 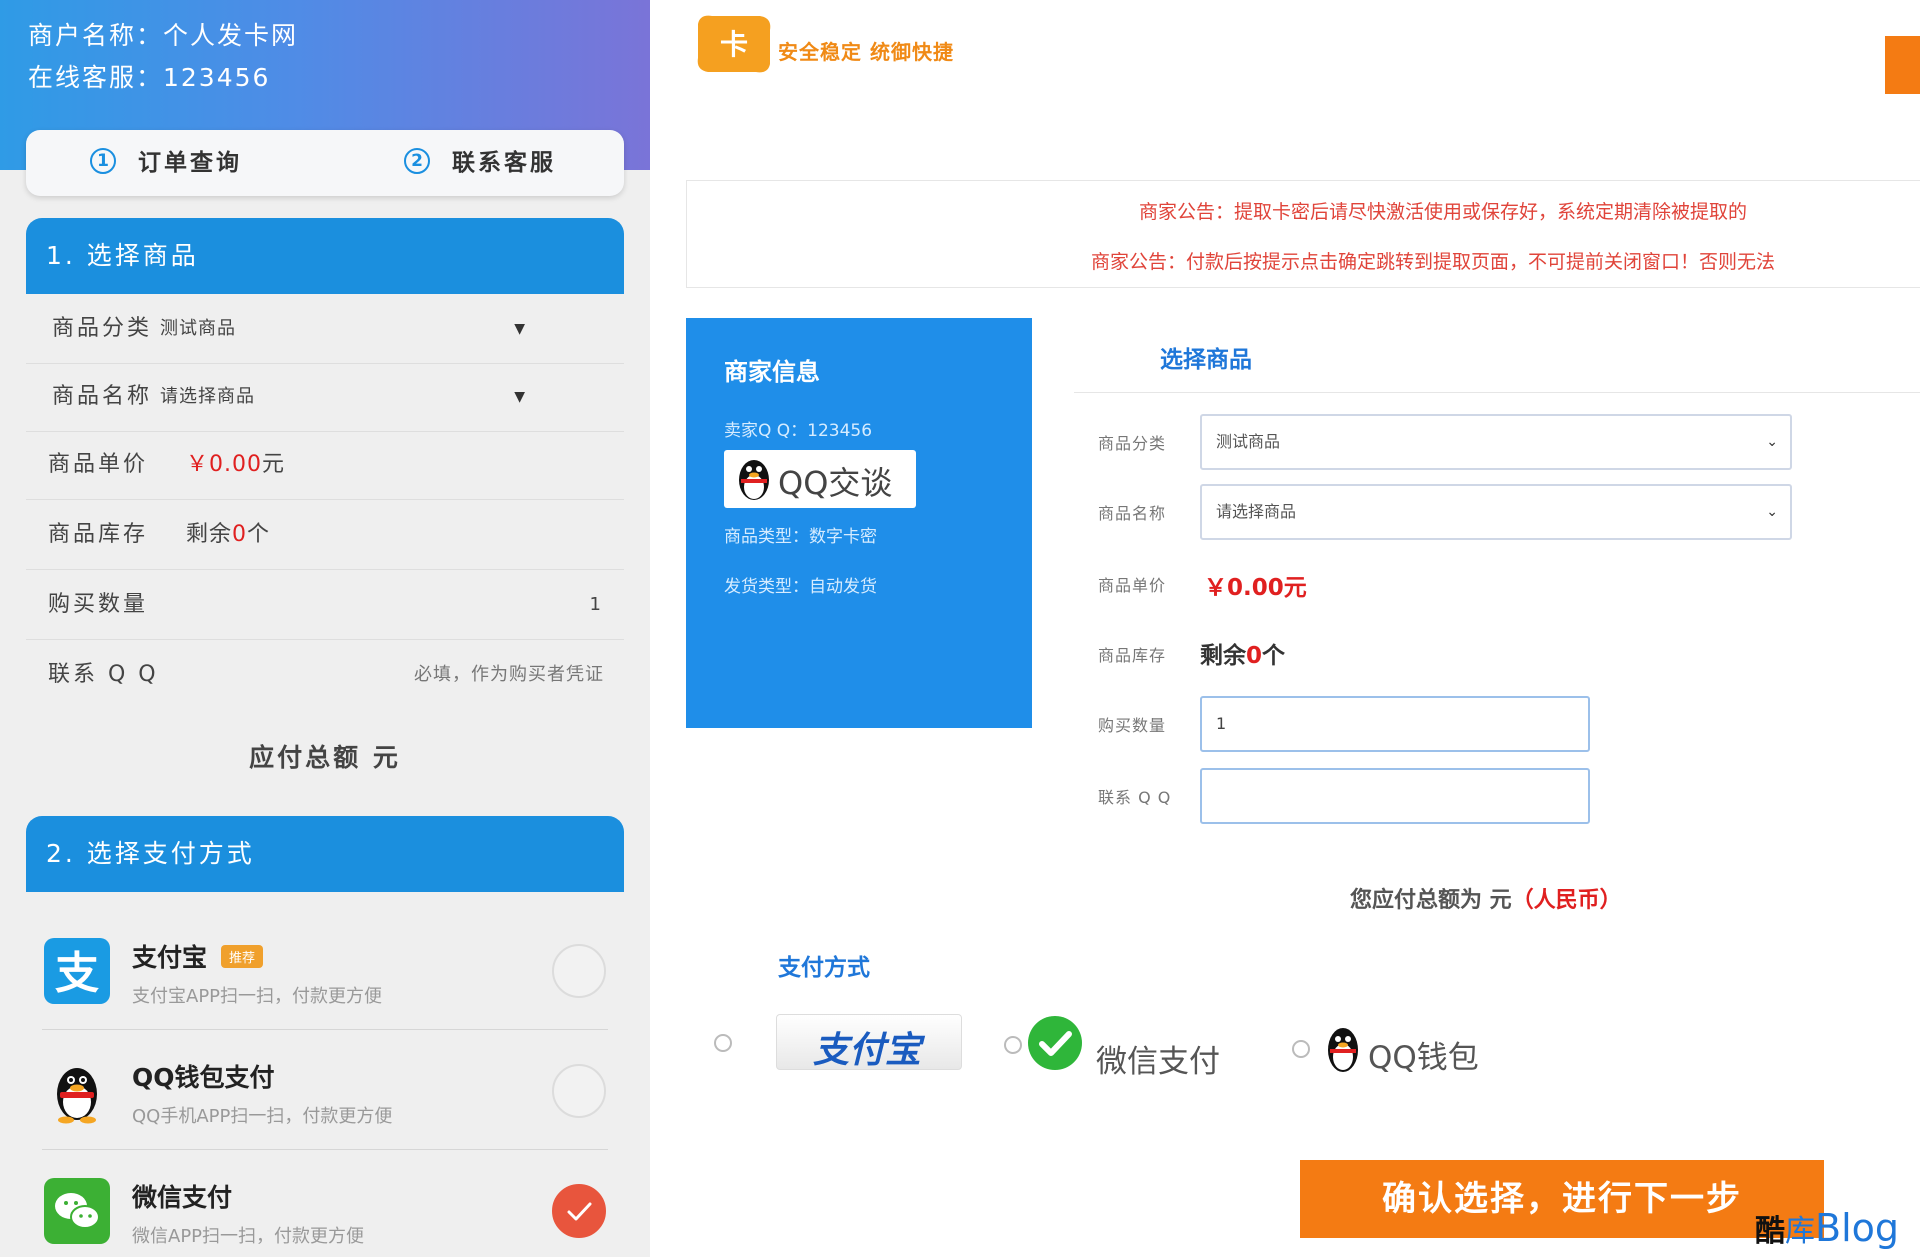 I want to click on wechat-pay-label: 微信支付, so click(x=1158, y=1062).